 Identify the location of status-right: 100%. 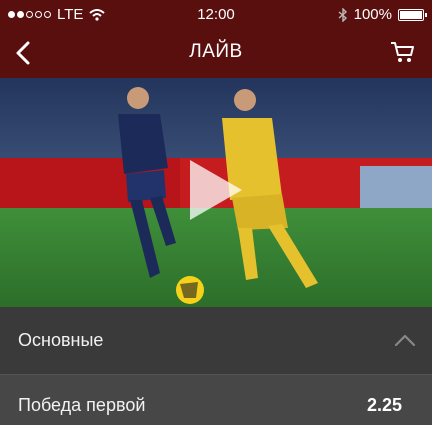
(382, 14).